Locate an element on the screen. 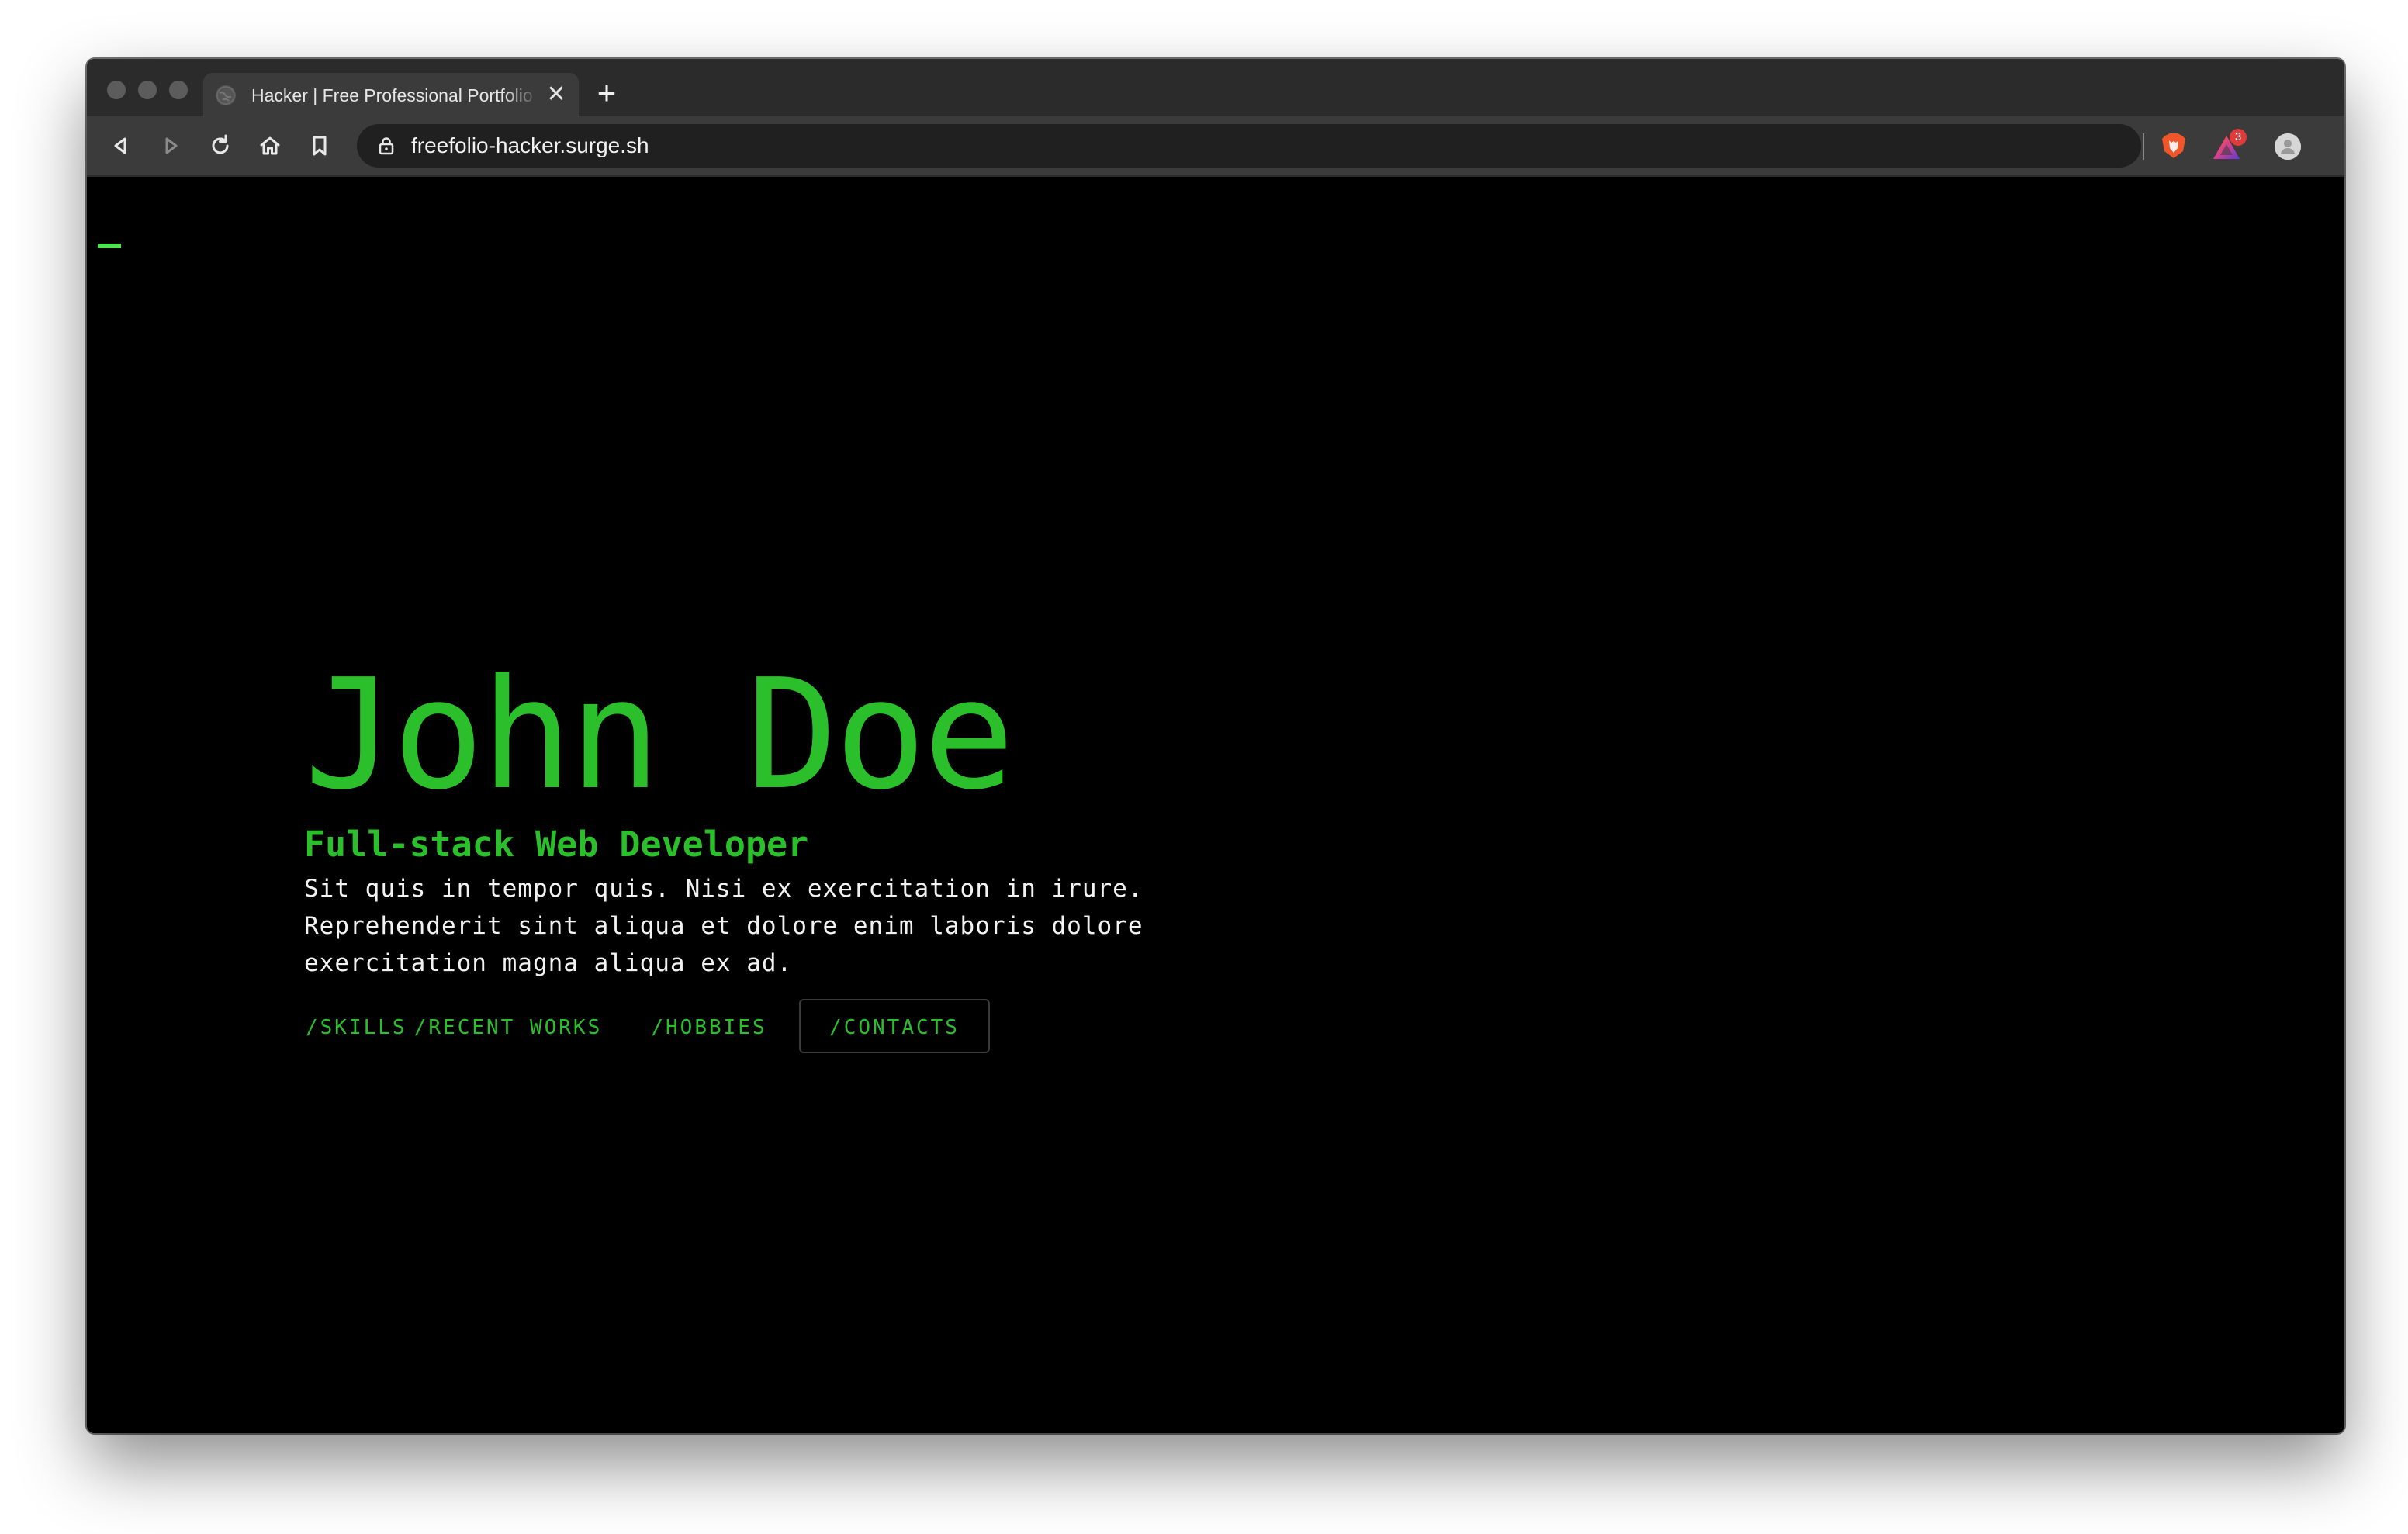 Image resolution: width=2408 pixels, height=1534 pixels. address-bar: freefolio-hacker.surge.sh is located at coordinates (1249, 146).